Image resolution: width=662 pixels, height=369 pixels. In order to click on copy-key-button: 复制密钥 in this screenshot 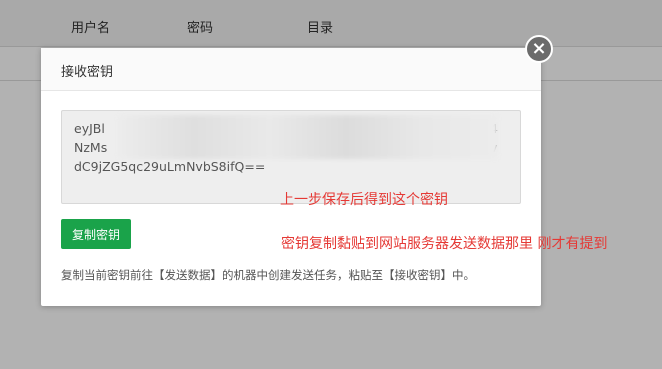, I will do `click(96, 234)`.